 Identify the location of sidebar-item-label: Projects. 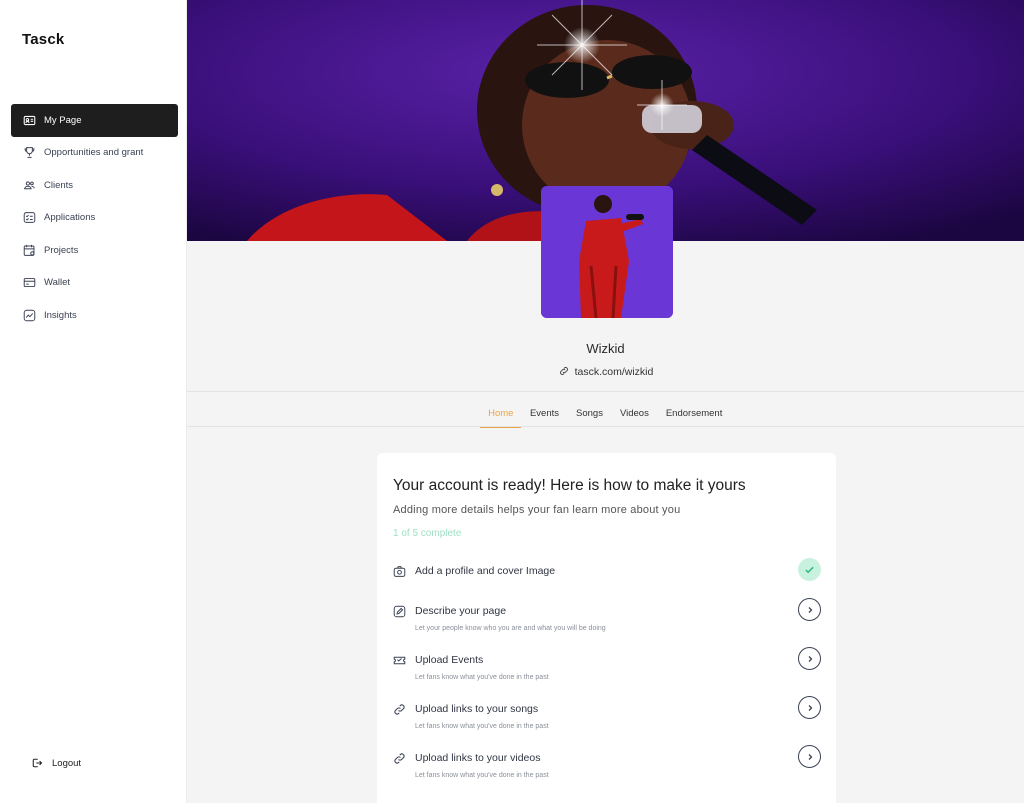
(61, 250).